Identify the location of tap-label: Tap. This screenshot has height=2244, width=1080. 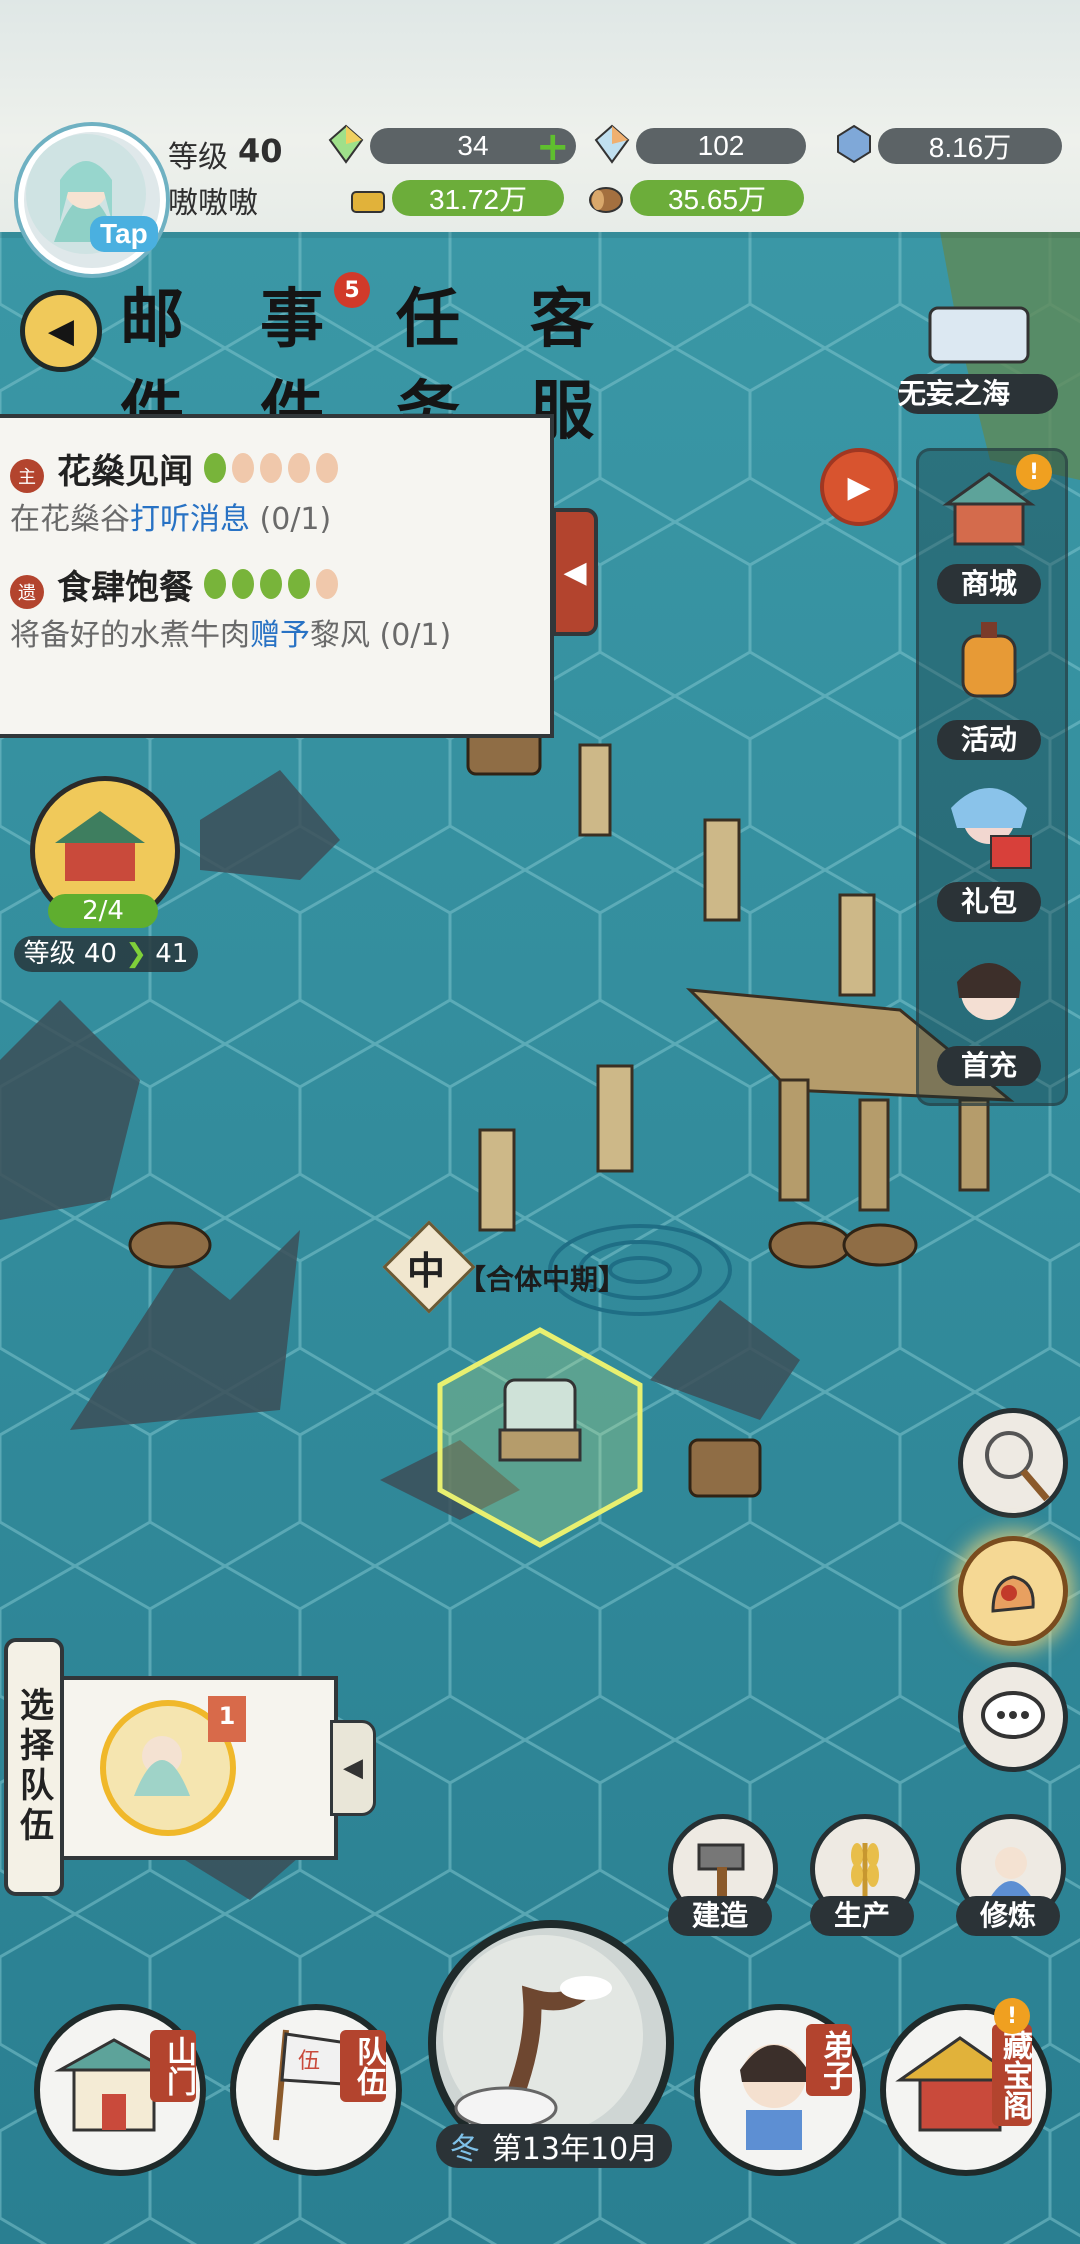
(124, 234).